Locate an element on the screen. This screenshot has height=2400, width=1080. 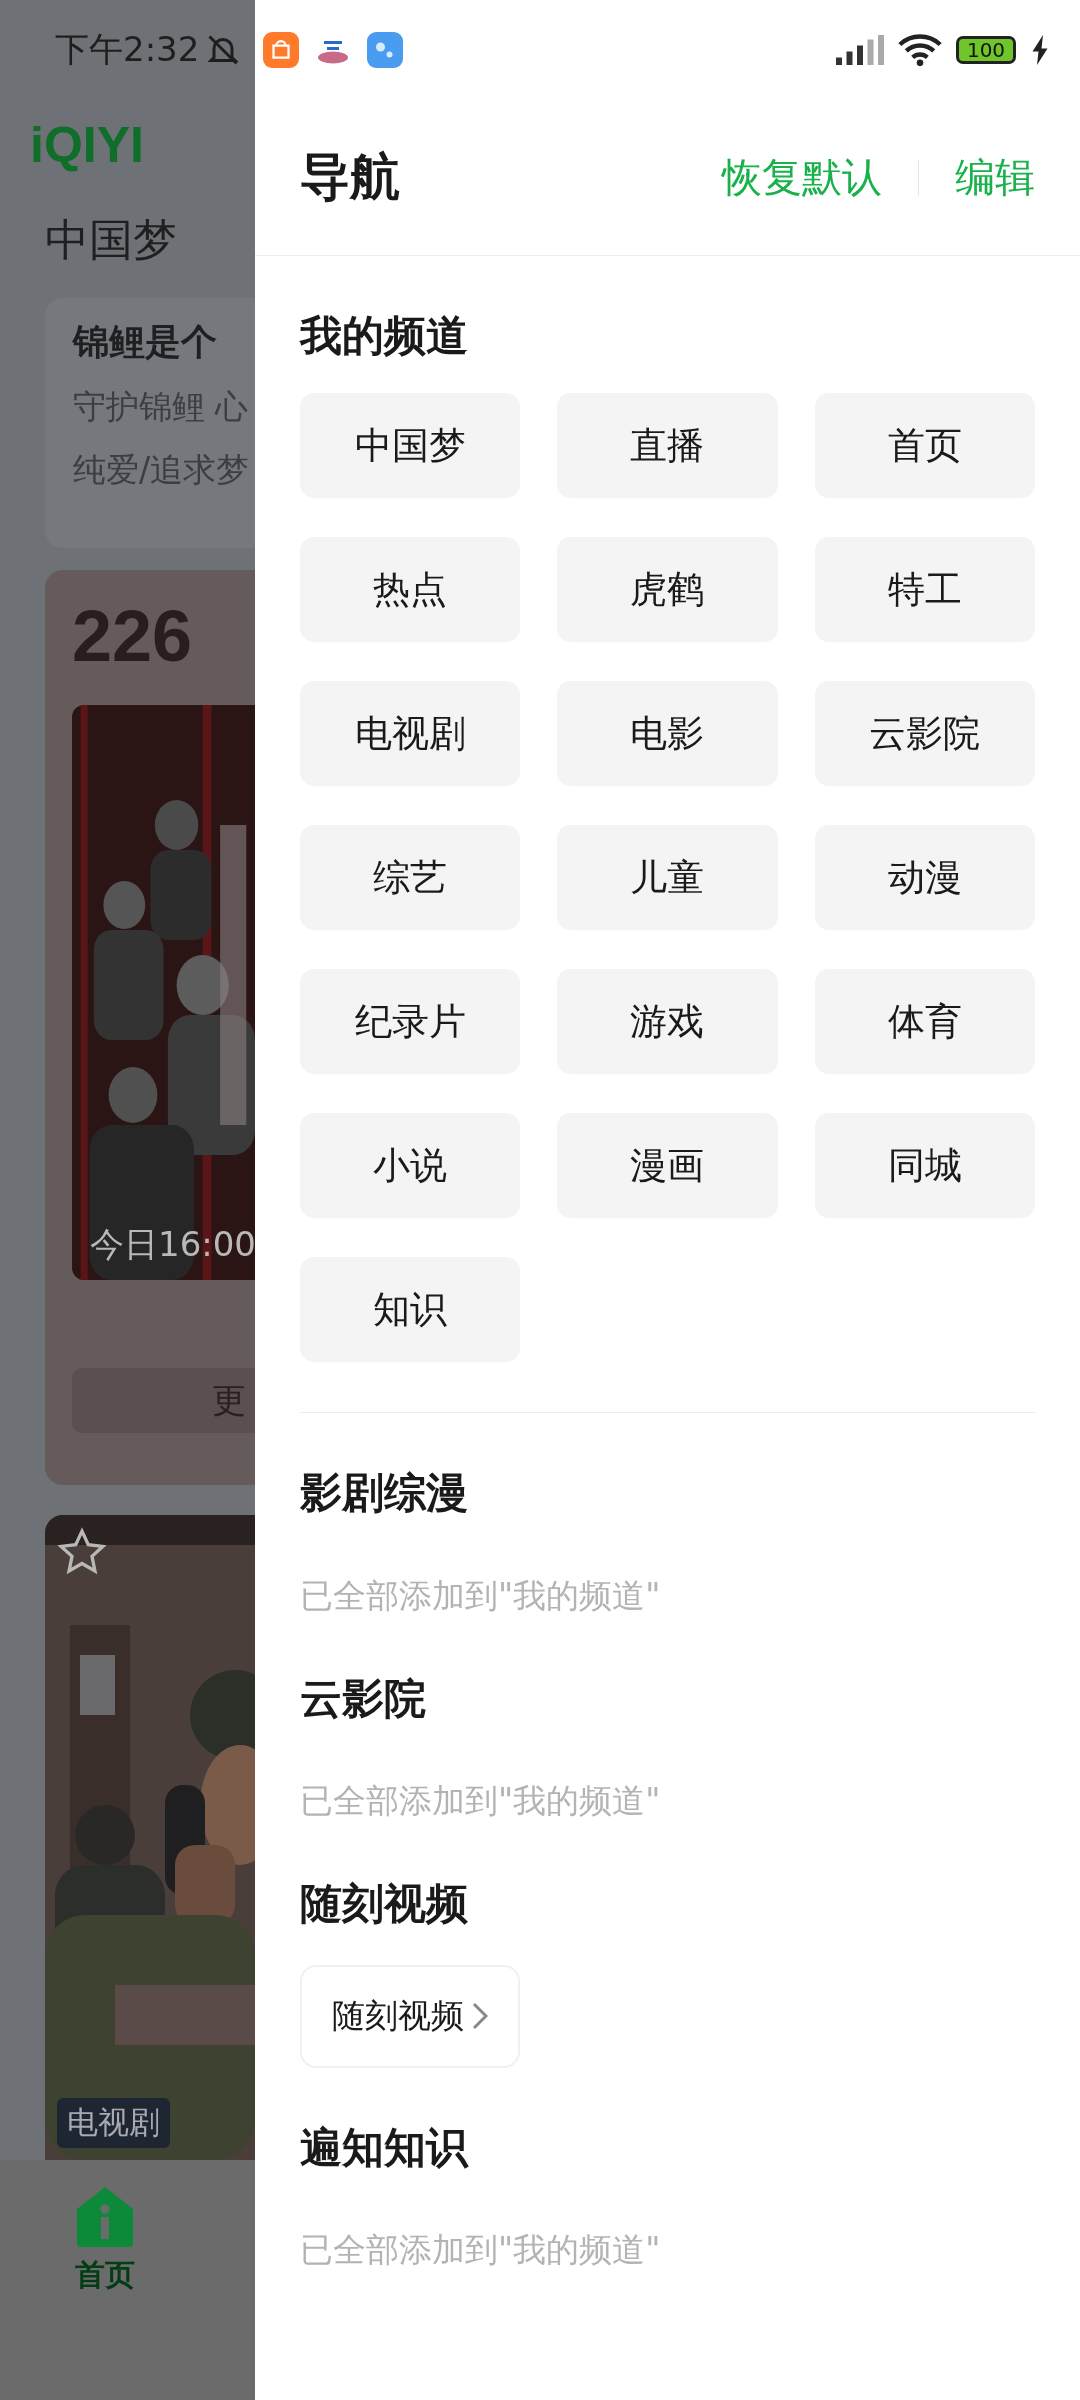
app-logo: iQIYI is located at coordinates (87, 145).